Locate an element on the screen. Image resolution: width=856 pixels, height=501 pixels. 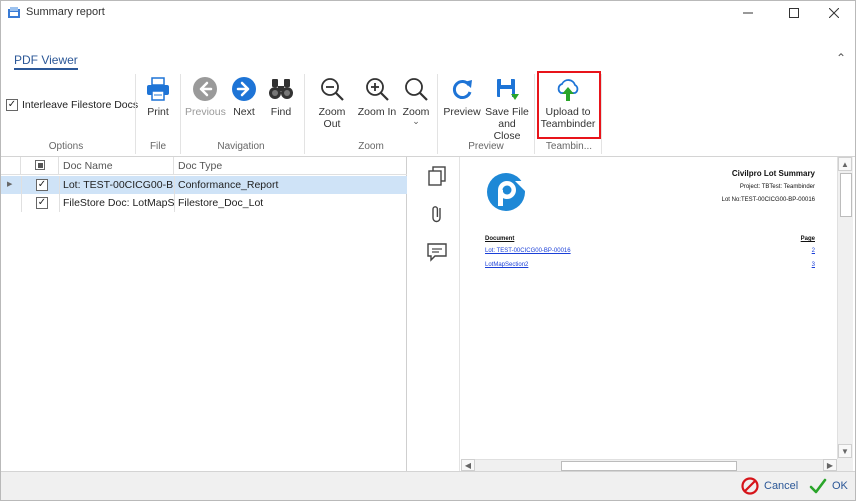
row-indicator-header is located at coordinates (11, 166).